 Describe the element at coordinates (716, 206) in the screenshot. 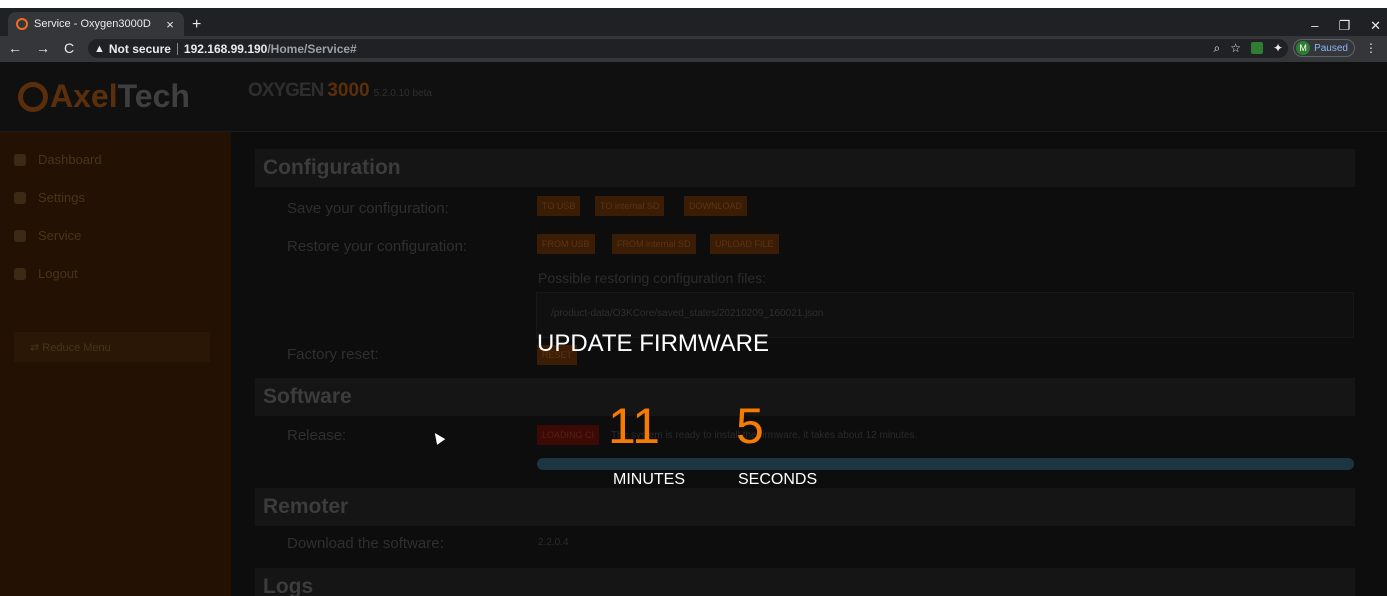

I see `download-button: DOWNLOAD` at that location.